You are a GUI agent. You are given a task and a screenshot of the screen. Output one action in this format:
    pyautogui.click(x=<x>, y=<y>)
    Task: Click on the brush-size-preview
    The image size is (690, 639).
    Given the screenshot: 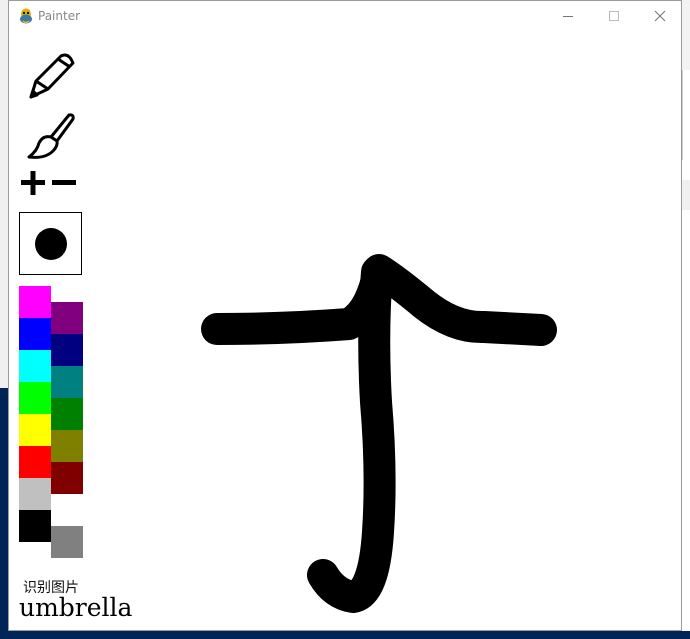 What is the action you would take?
    pyautogui.click(x=50, y=243)
    